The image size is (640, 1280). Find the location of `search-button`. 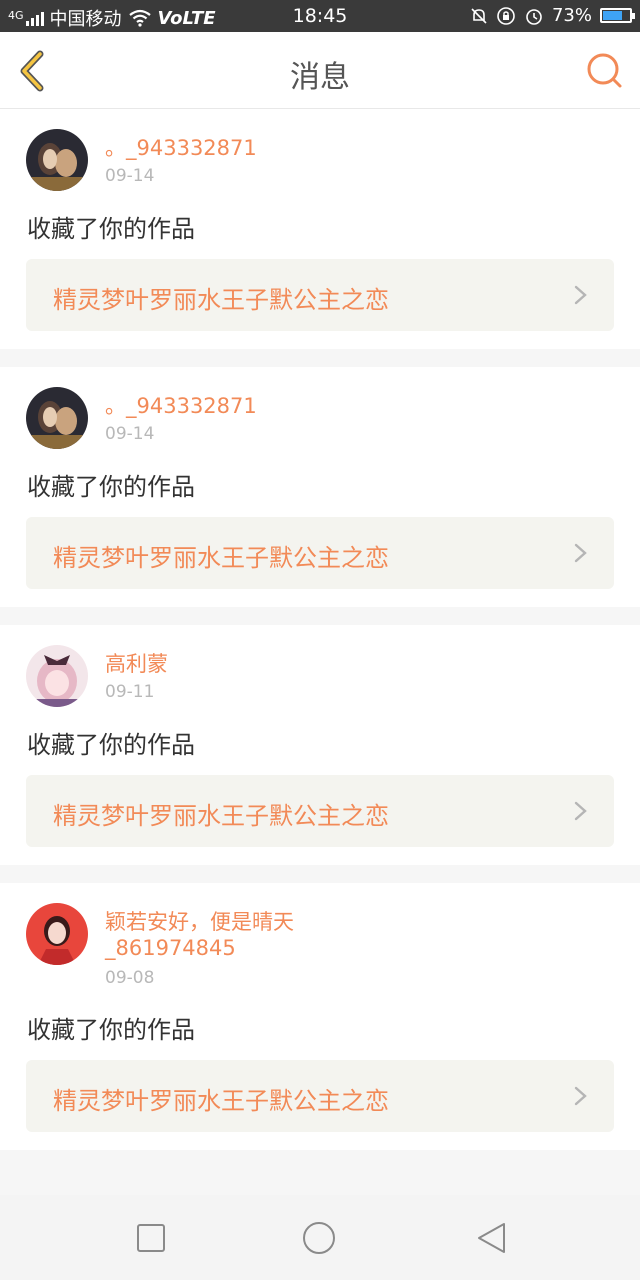

search-button is located at coordinates (605, 71).